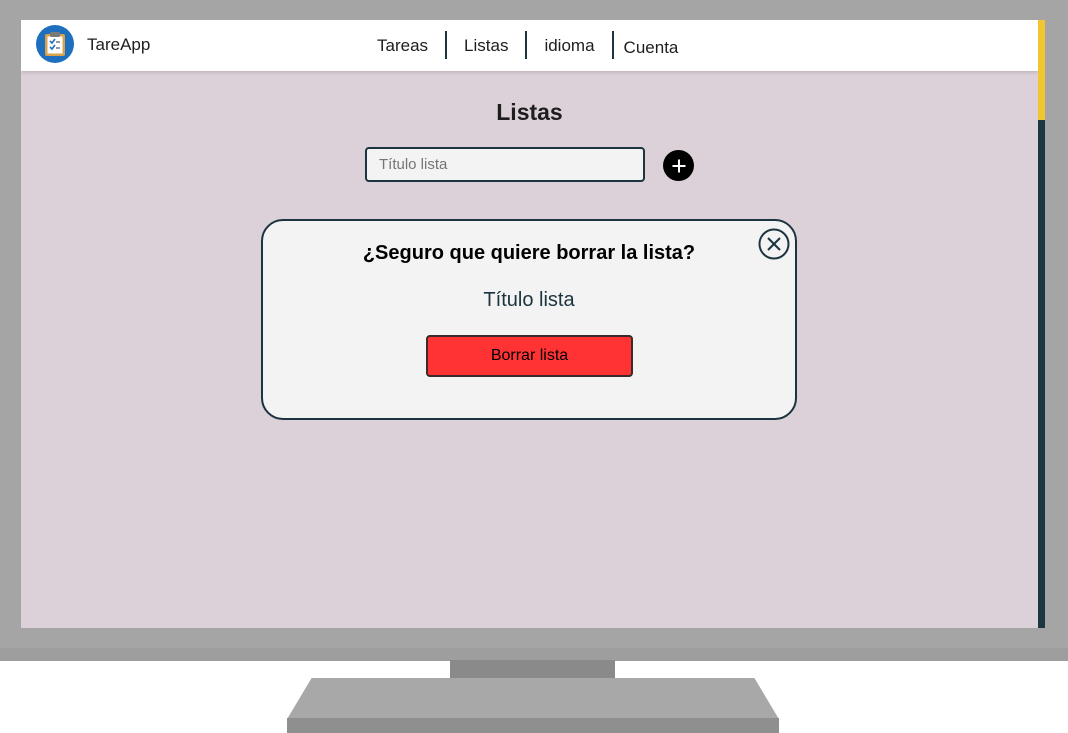 This screenshot has width=1068, height=733. What do you see at coordinates (1041, 70) in the screenshot?
I see `scrollbar-thumb` at bounding box center [1041, 70].